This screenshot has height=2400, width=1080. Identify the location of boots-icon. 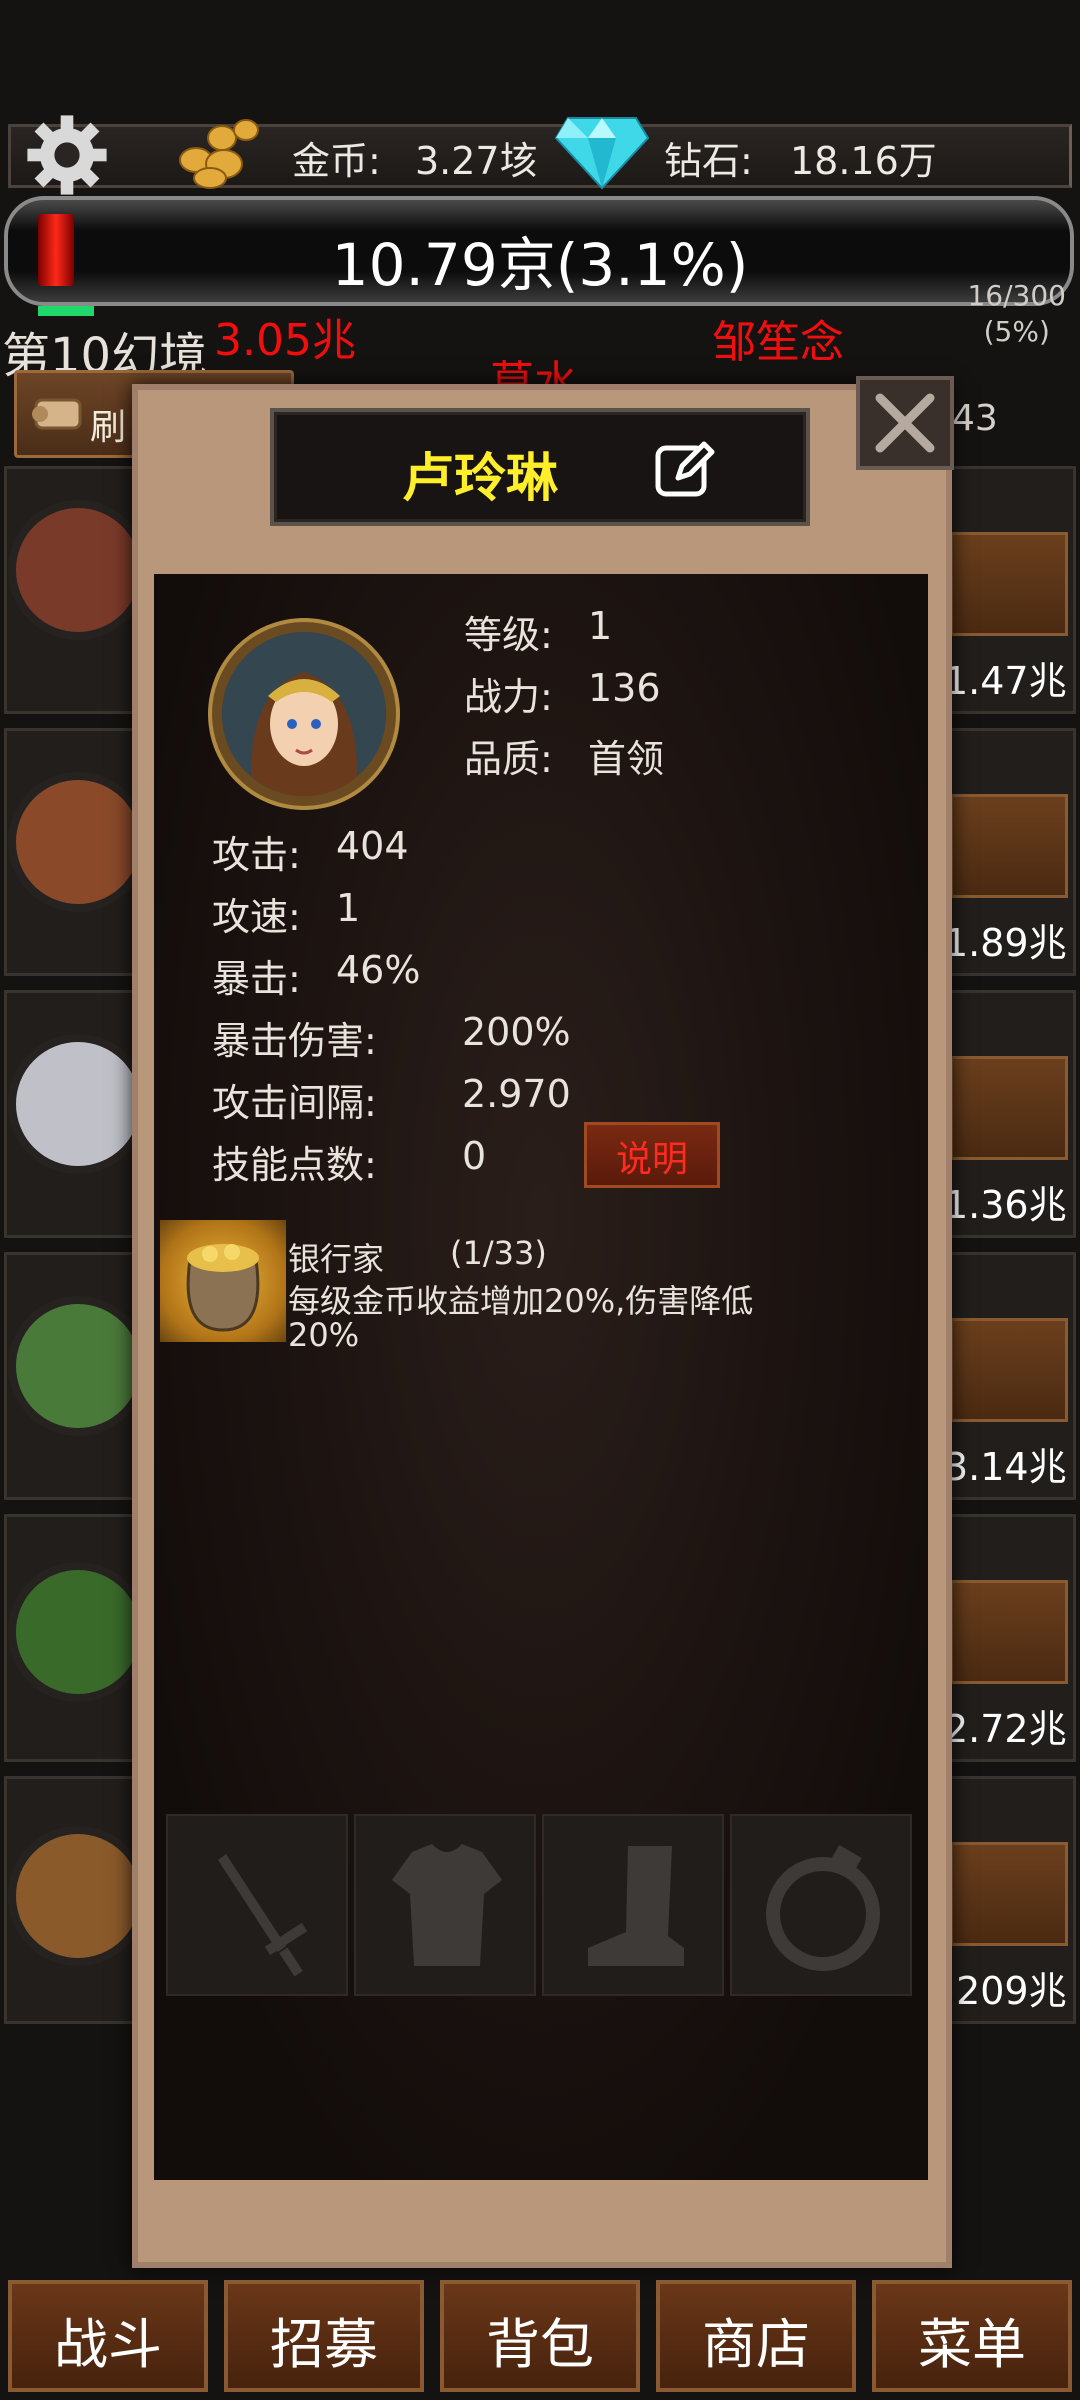
(636, 1906).